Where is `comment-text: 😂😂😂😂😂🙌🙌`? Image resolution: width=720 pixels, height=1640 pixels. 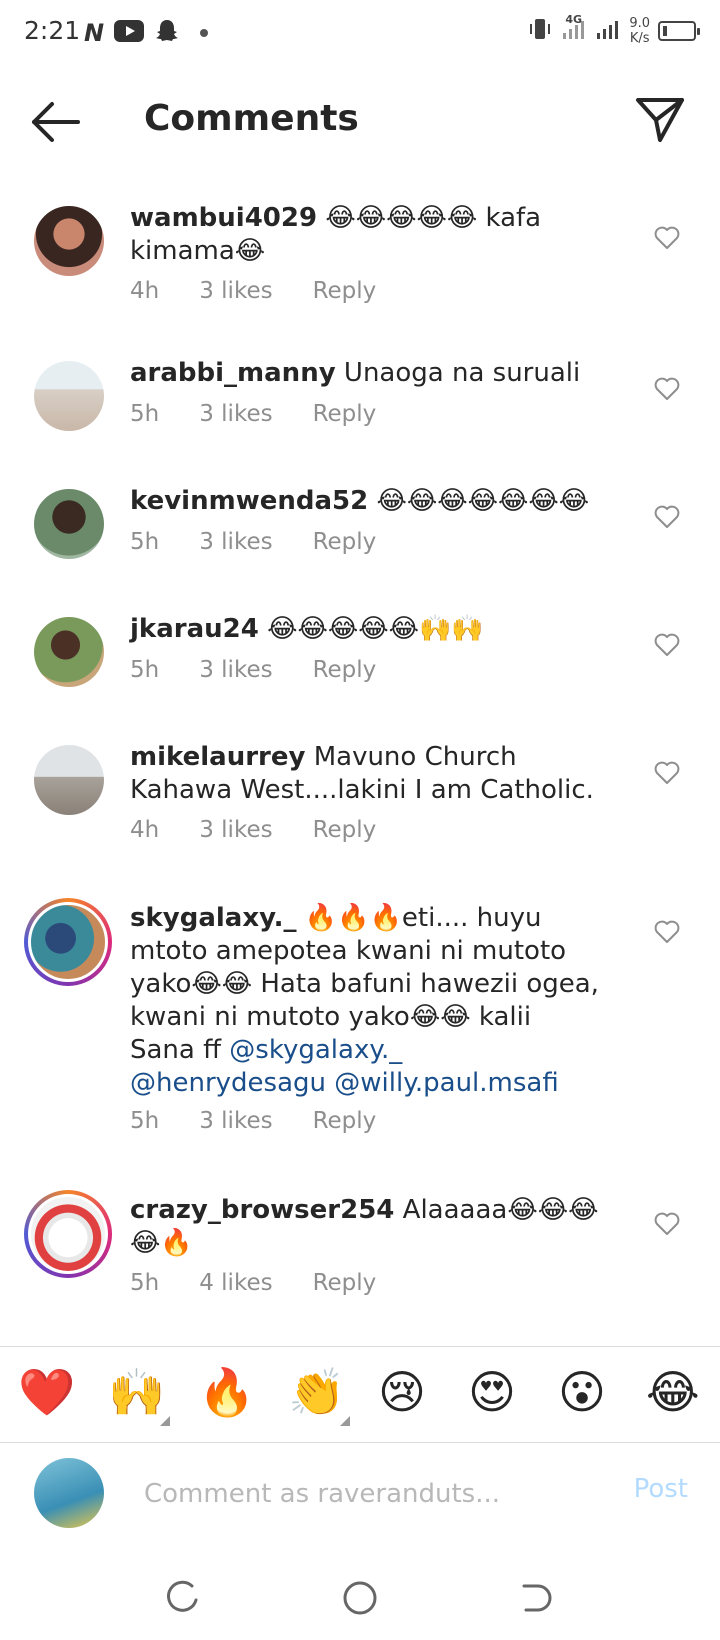
comment-text: 😂😂😂😂😂🙌🙌 is located at coordinates (371, 629).